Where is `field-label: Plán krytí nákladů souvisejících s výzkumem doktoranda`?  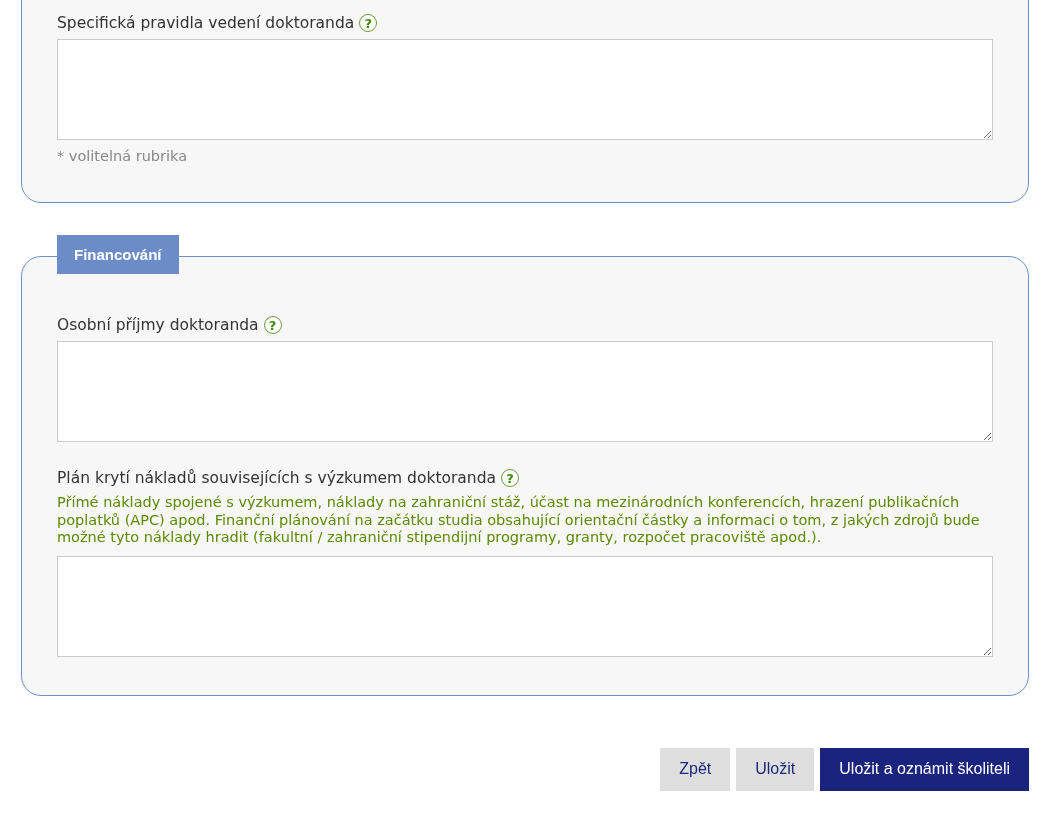 field-label: Plán krytí nákladů souvisejících s výzkumem doktoranda is located at coordinates (276, 478).